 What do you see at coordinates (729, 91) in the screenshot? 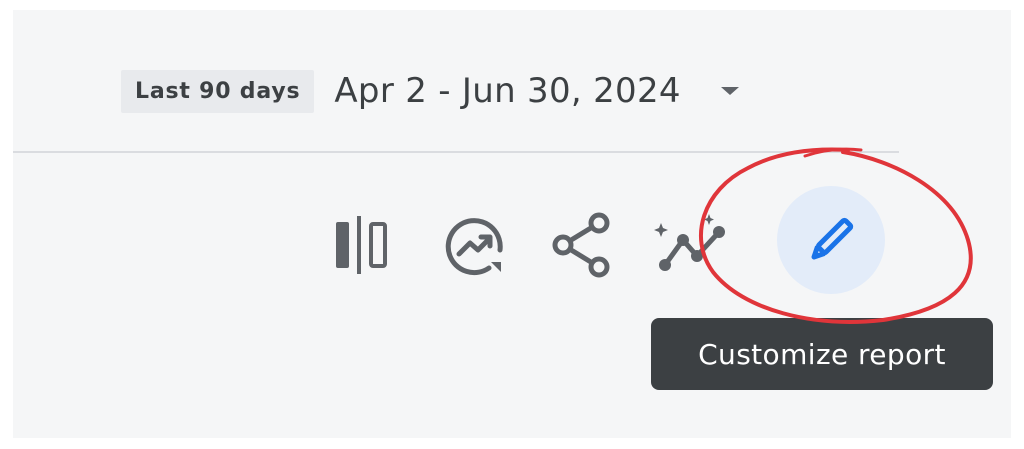
I see `arrow-drop-down-icon` at bounding box center [729, 91].